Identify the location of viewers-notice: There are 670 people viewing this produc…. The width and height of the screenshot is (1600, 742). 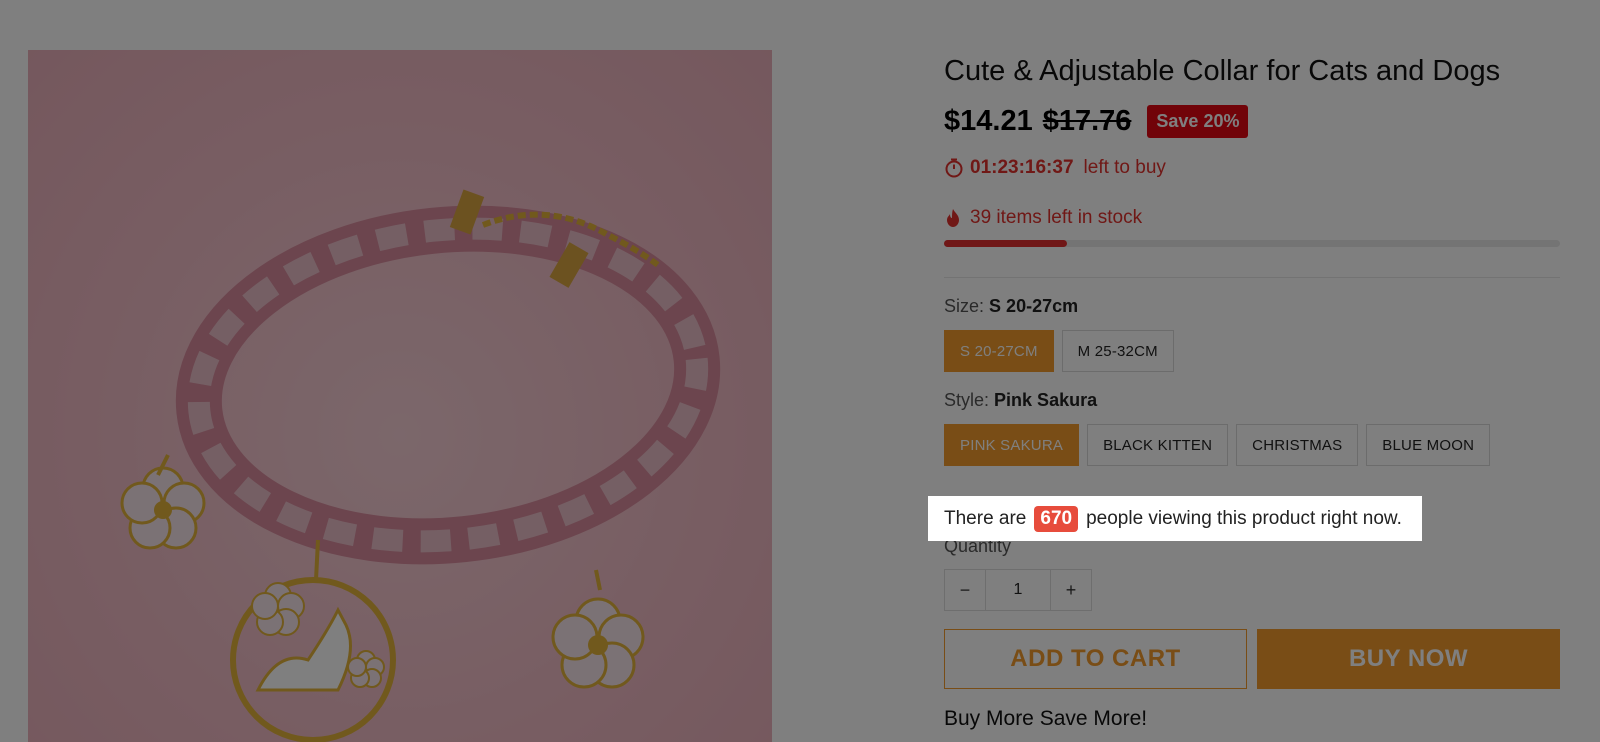
(1175, 518).